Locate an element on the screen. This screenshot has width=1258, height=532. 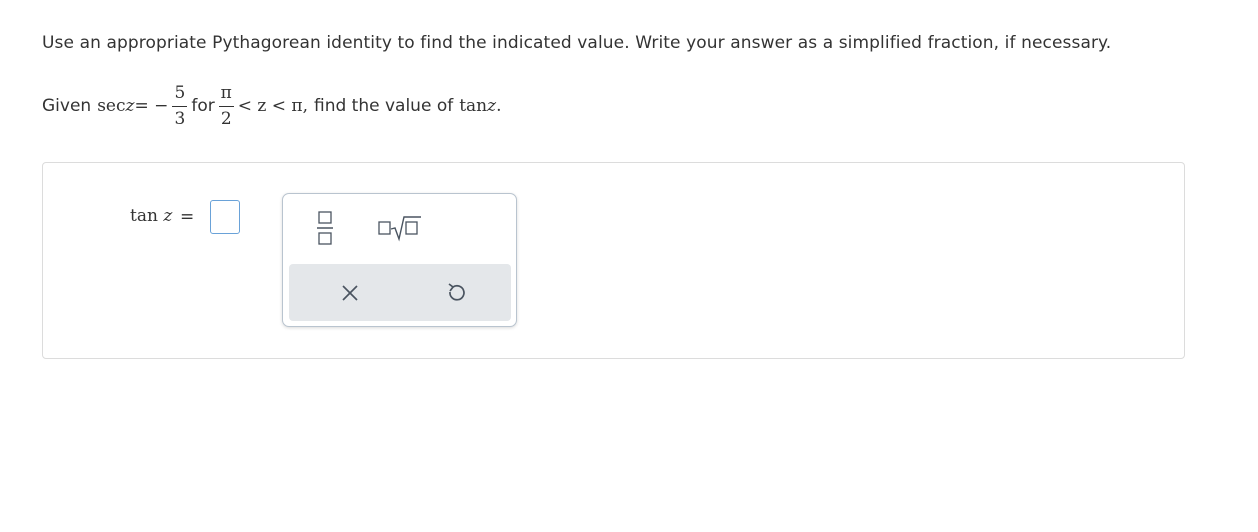
variable-z-2: z is located at coordinates (492, 106).